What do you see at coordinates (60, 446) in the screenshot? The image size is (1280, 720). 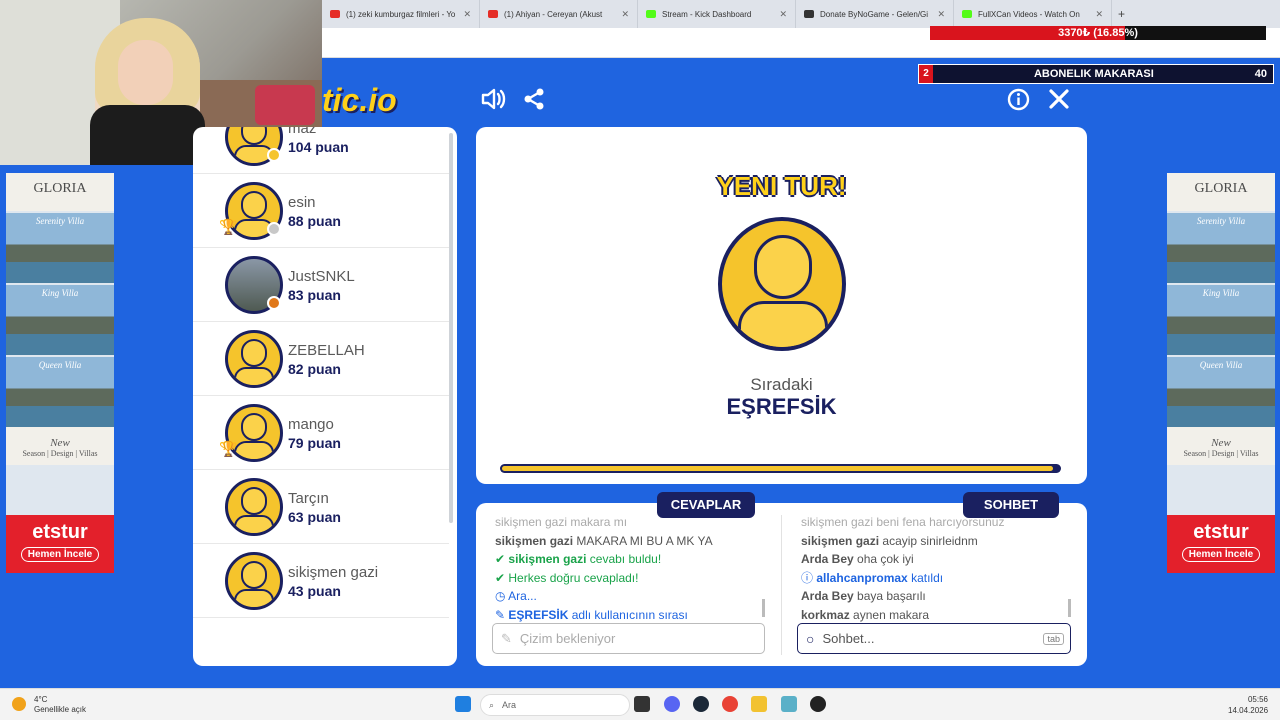 I see `ad-tagline: New Season | Design | Villas` at bounding box center [60, 446].